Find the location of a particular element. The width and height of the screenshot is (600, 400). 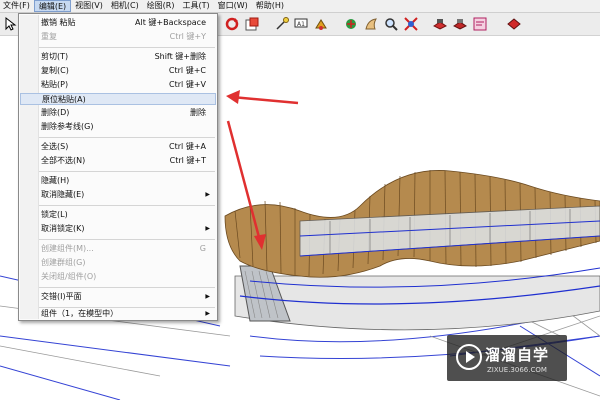

menu-item-paste: 粘贴(P) Ctrl 键+V is located at coordinates (118, 85).